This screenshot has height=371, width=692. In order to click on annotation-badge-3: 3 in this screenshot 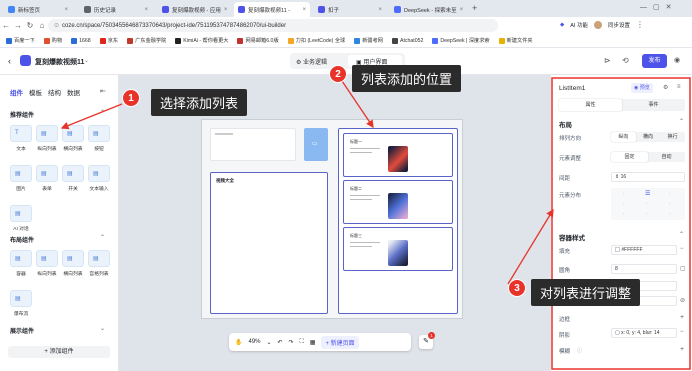, I will do `click(517, 288)`.